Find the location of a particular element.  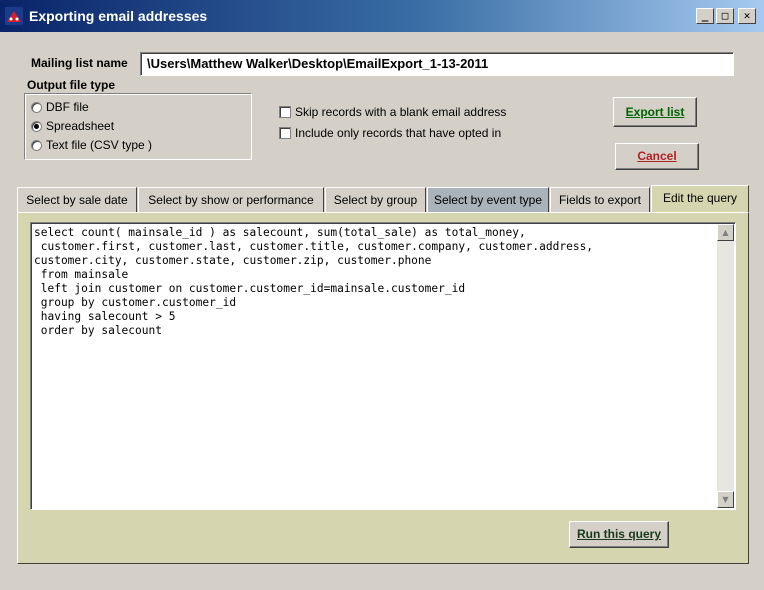

radio-dbf-label: DBF file is located at coordinates (67, 107).